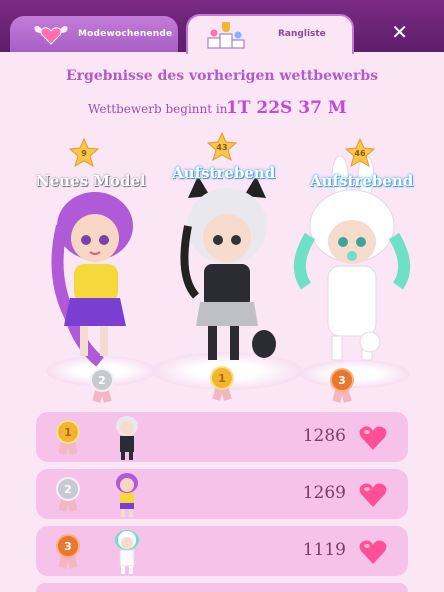 The image size is (444, 592). I want to click on level-value: 46, so click(360, 153).